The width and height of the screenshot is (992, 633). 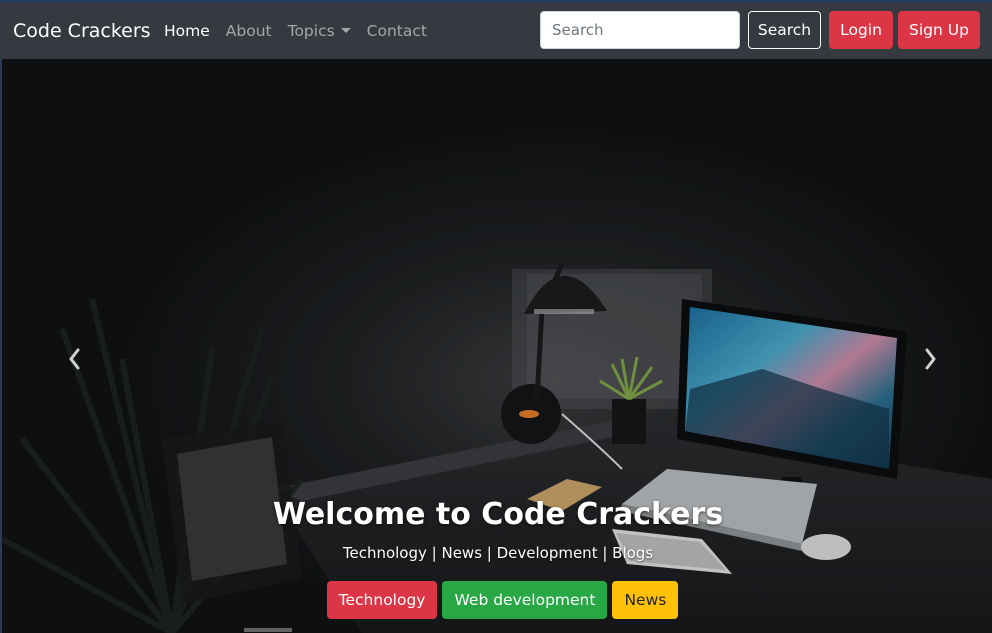 I want to click on carousel-indicator, so click(x=268, y=630).